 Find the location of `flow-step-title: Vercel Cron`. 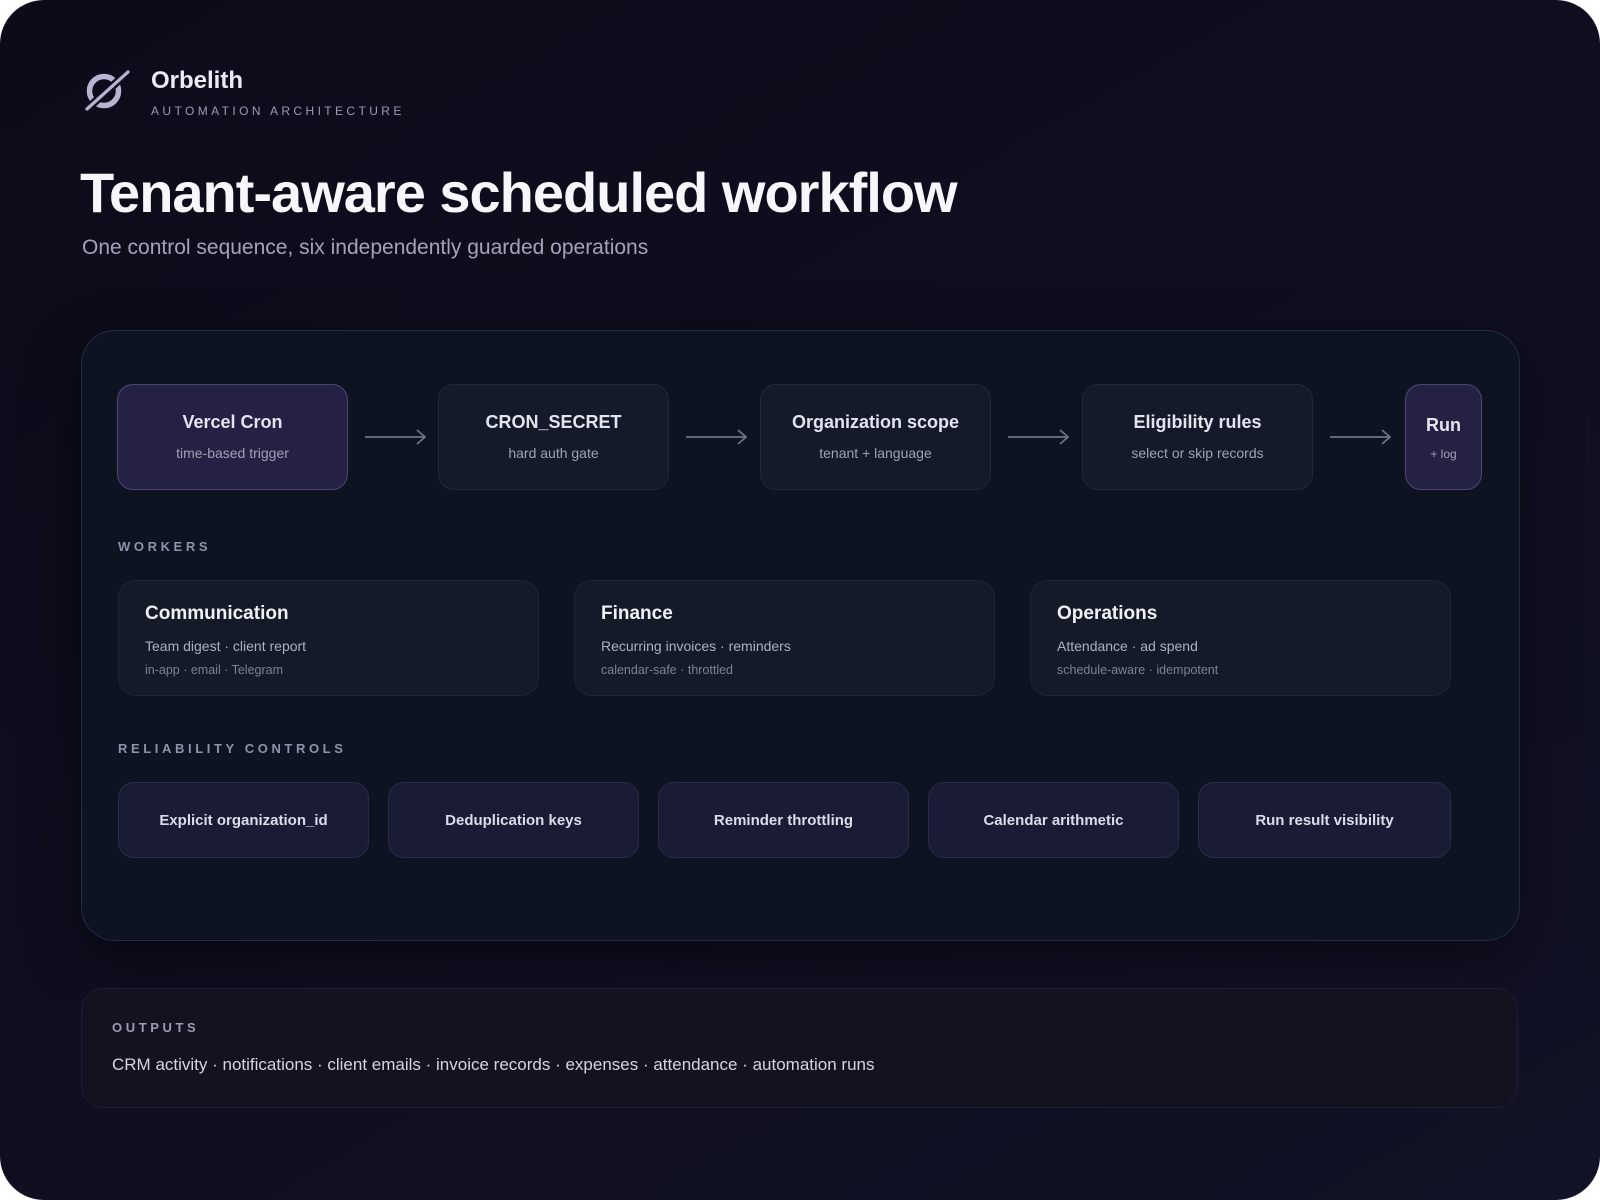

flow-step-title: Vercel Cron is located at coordinates (232, 422).